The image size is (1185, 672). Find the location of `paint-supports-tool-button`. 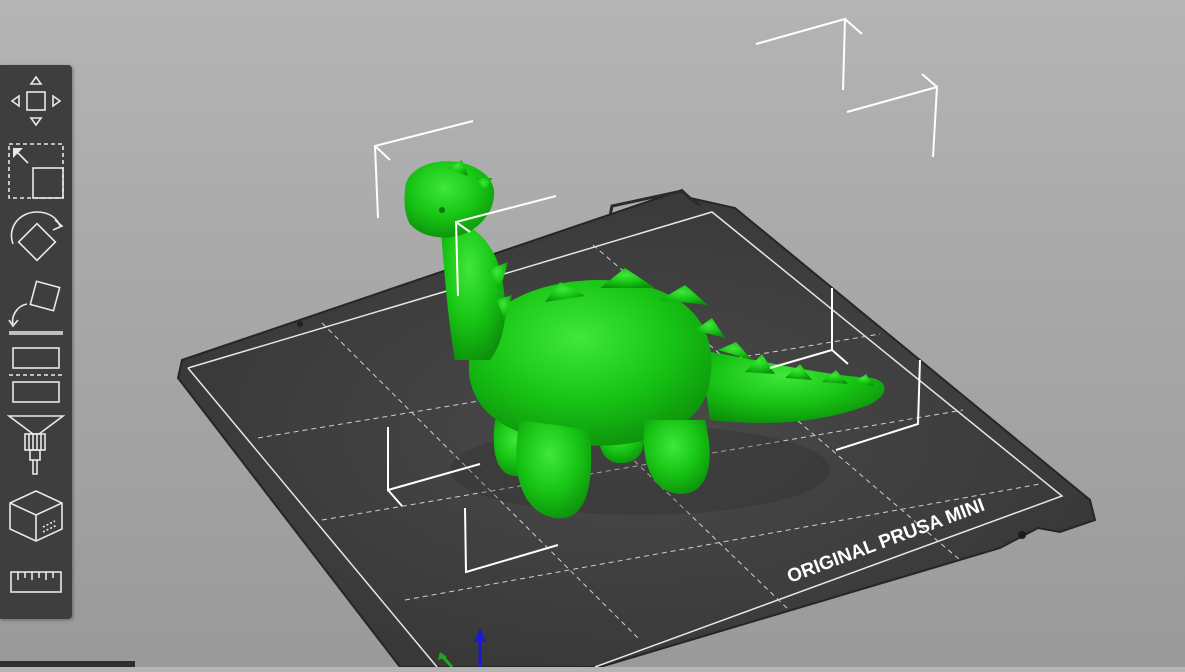

paint-supports-tool-button is located at coordinates (36, 446).